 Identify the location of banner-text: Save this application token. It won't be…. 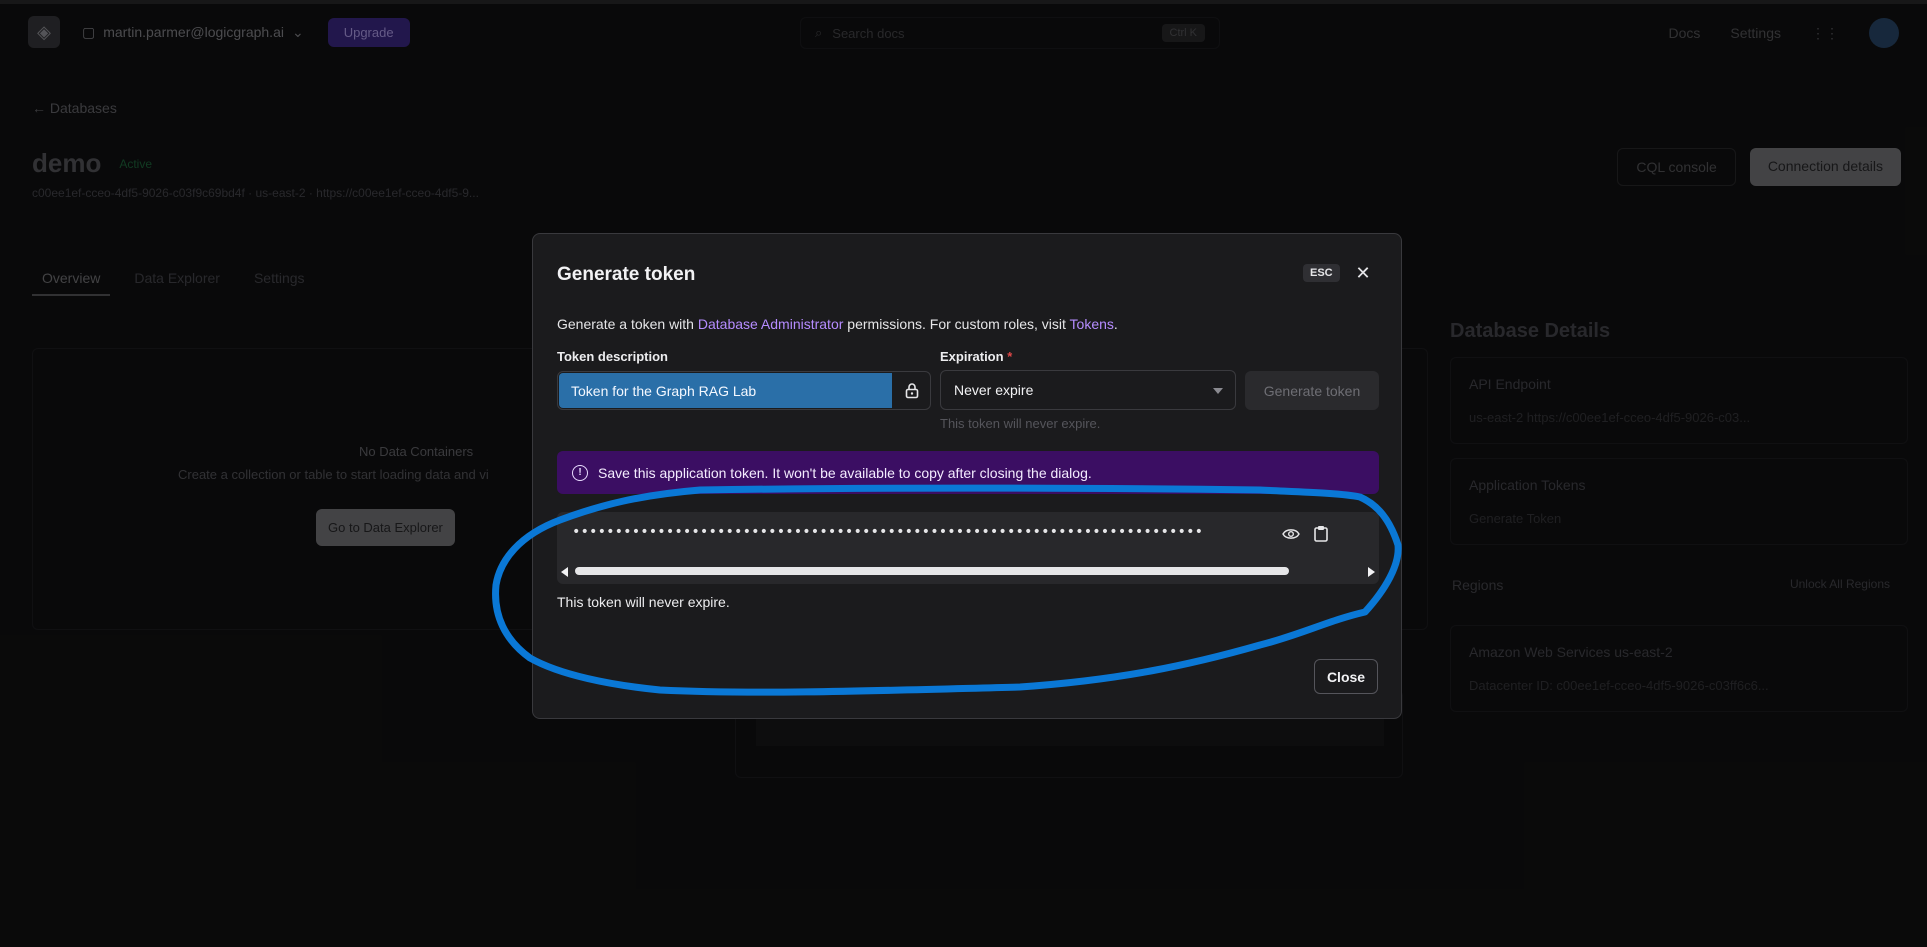
(845, 472).